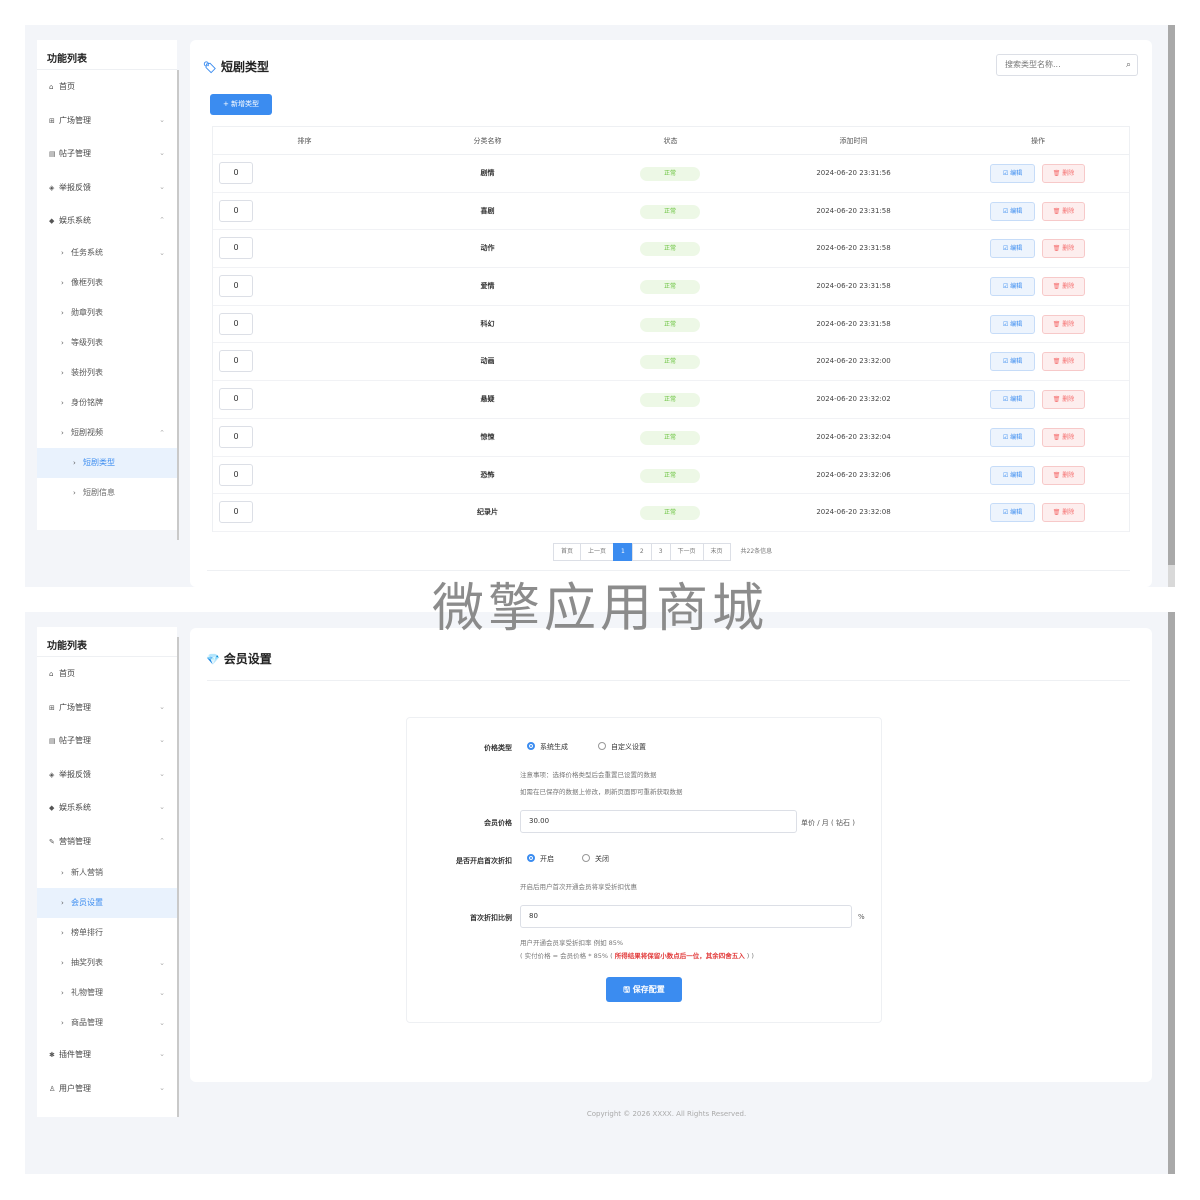  What do you see at coordinates (107, 253) in the screenshot?
I see `sidebar-item-5: › 任务系统 ⌄` at bounding box center [107, 253].